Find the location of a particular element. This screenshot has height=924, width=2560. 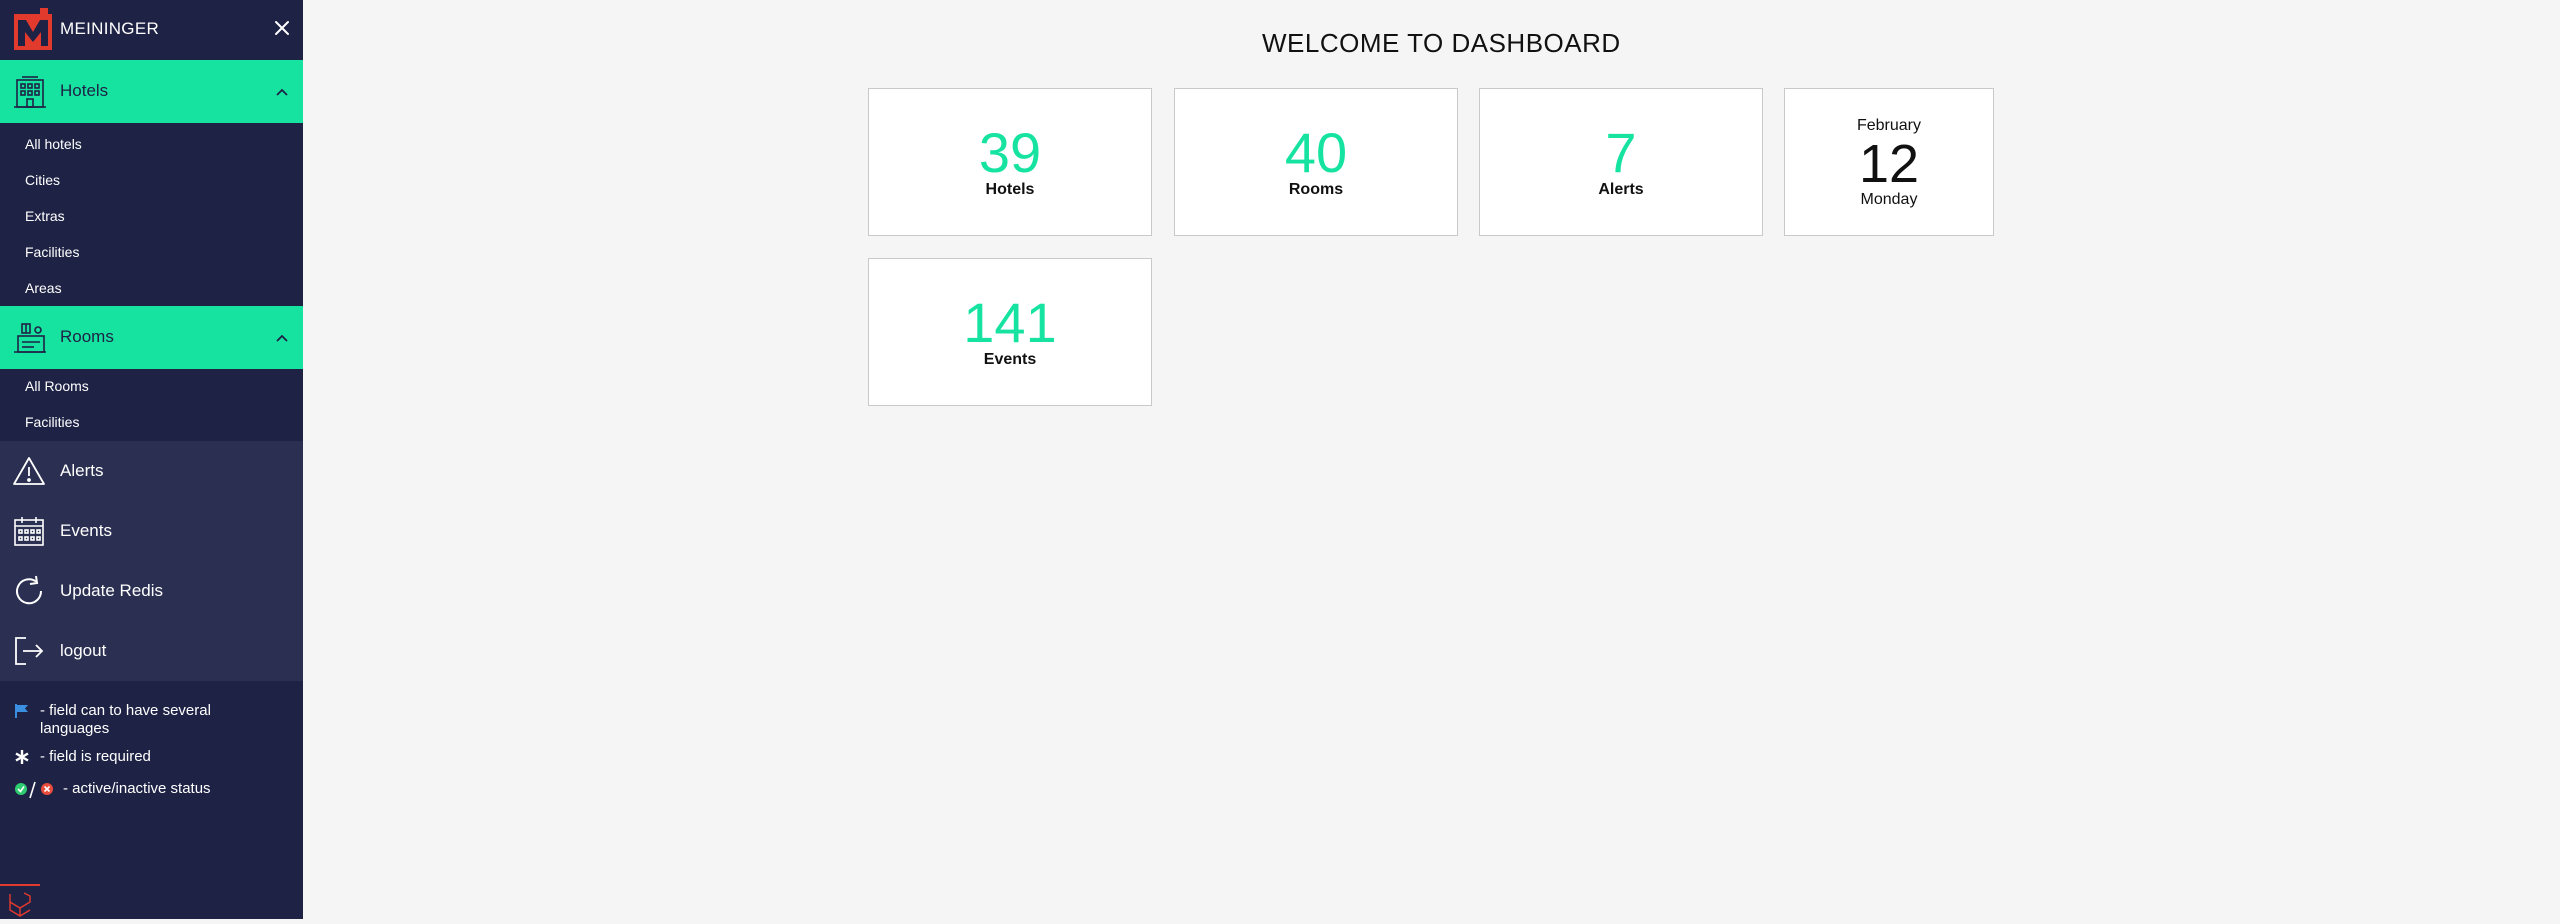

sidebar-group-rooms-label: Rooms is located at coordinates (87, 336).